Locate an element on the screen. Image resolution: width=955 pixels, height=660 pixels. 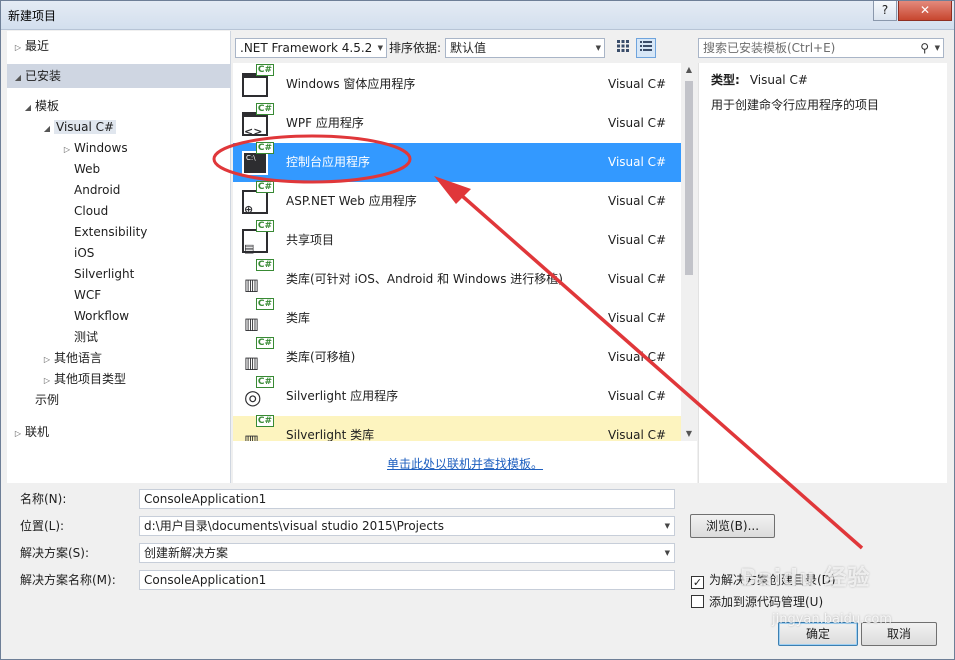
solution-select: 创建新解决方案 ▼ is located at coordinates (407, 553).